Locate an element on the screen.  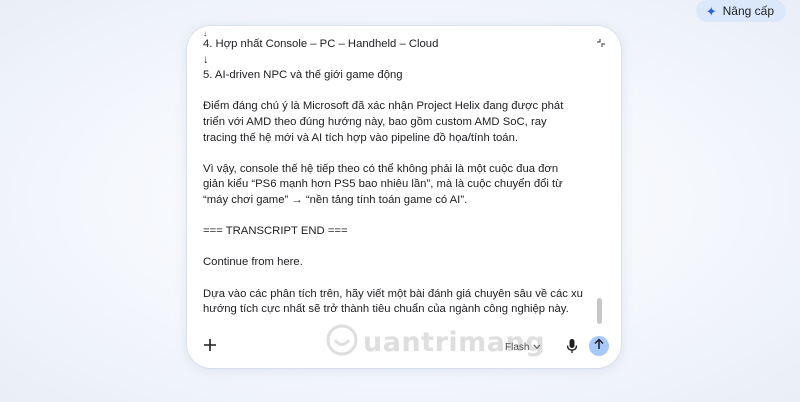
model-selector: Flash is located at coordinates (523, 347).